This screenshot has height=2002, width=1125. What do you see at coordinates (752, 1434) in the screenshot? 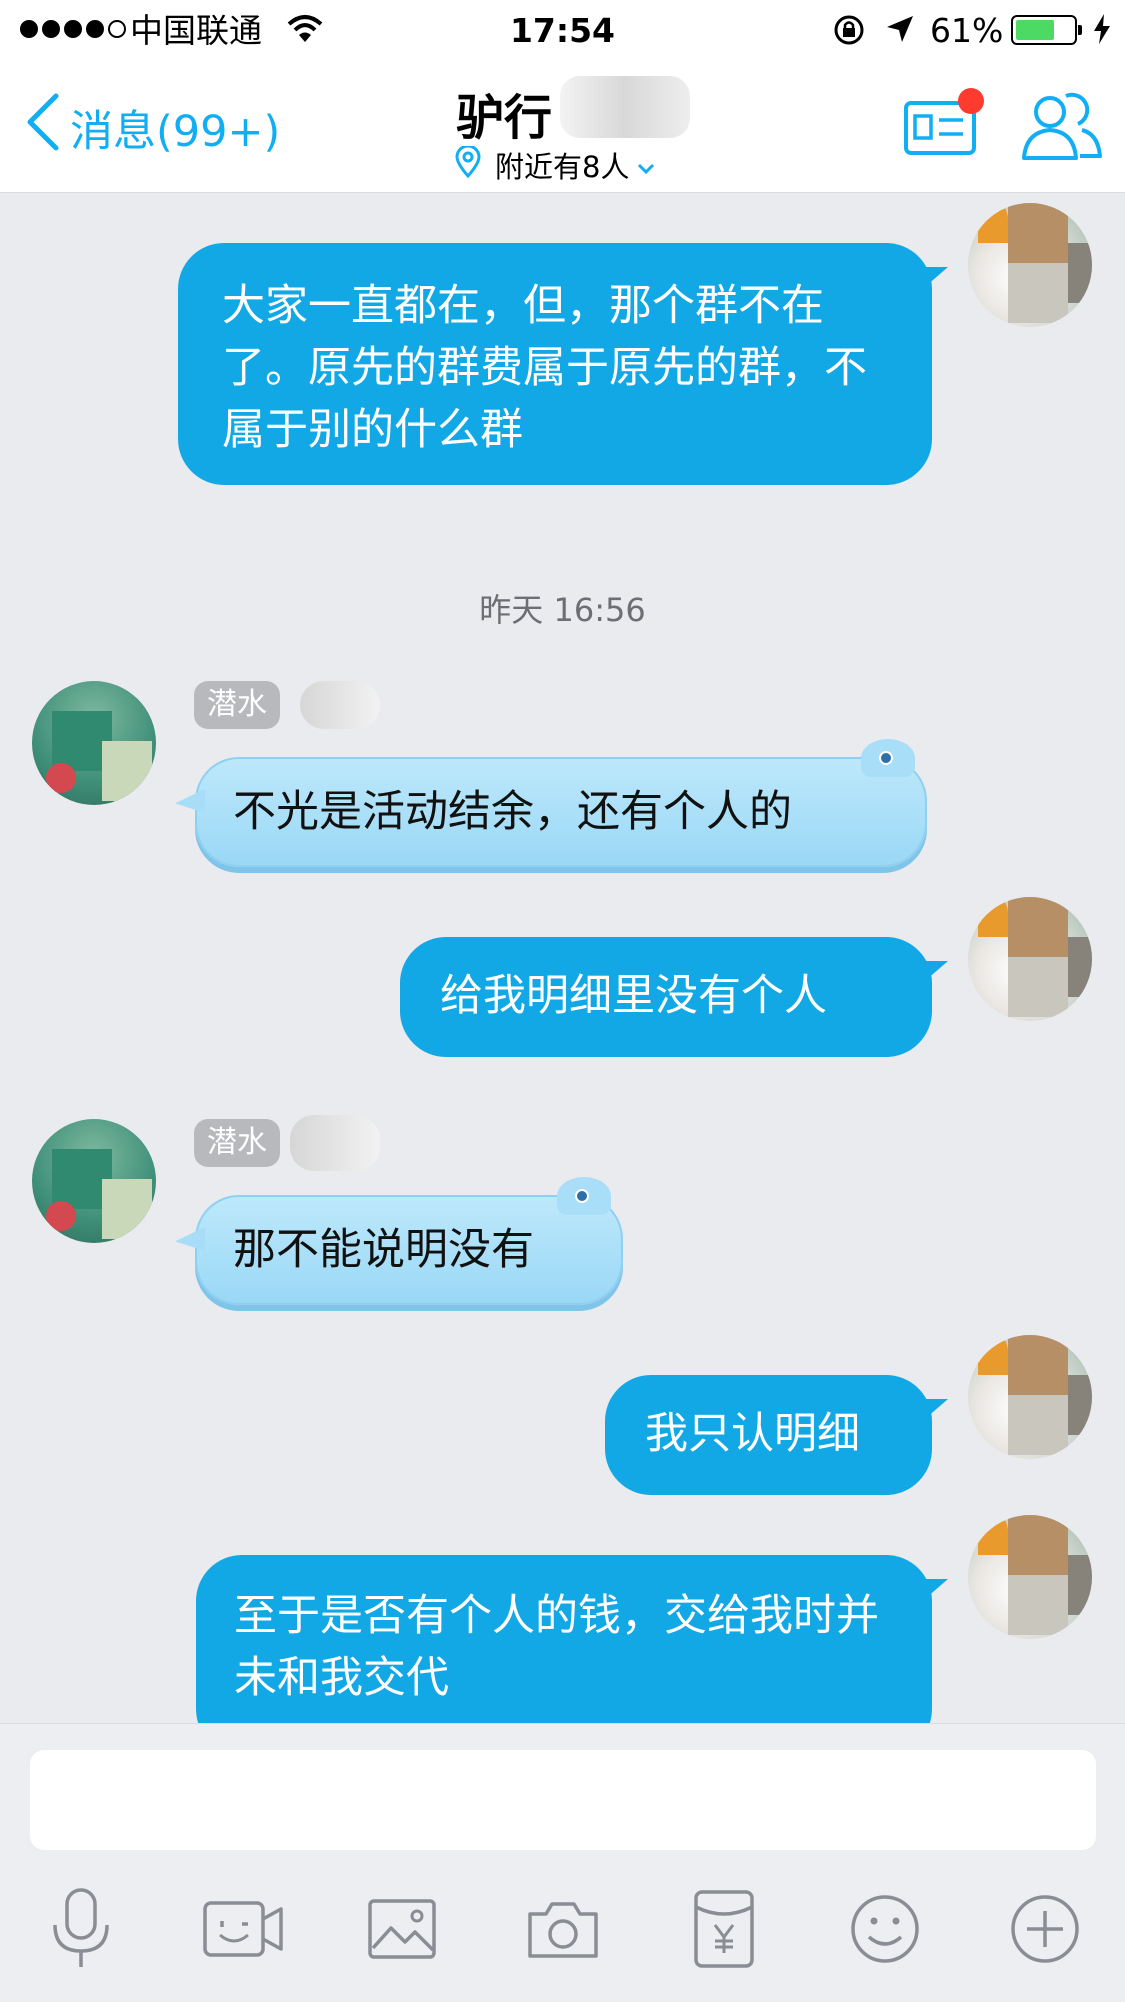
I see `message-text: 我只认明细` at bounding box center [752, 1434].